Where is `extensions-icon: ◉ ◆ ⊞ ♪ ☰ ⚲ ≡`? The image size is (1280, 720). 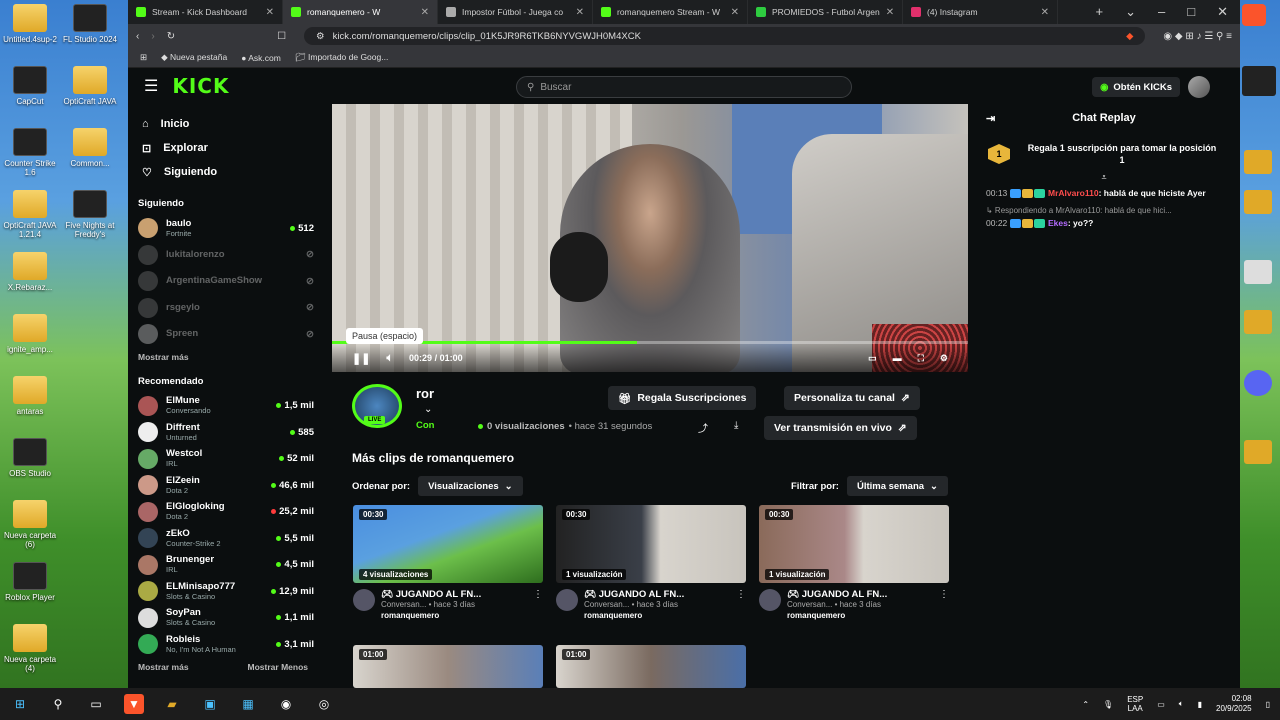
extensions-icon: ◉ ◆ ⊞ ♪ ☰ ⚲ ≡ is located at coordinates (1197, 36).